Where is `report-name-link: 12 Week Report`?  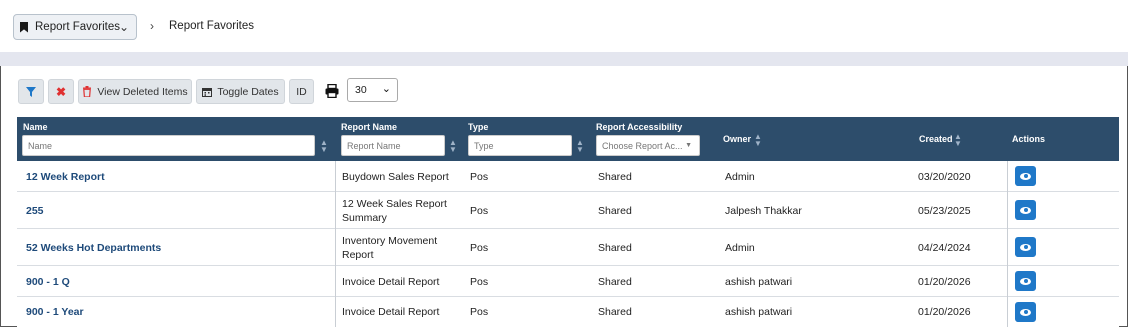 report-name-link: 12 Week Report is located at coordinates (65, 176).